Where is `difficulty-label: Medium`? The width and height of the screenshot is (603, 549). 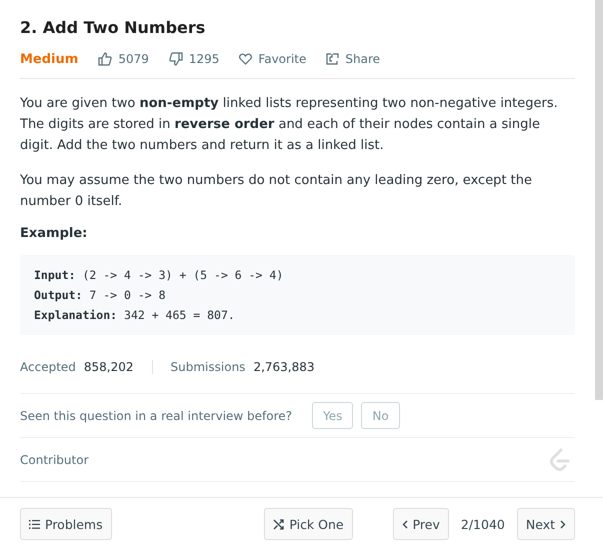 difficulty-label: Medium is located at coordinates (49, 59).